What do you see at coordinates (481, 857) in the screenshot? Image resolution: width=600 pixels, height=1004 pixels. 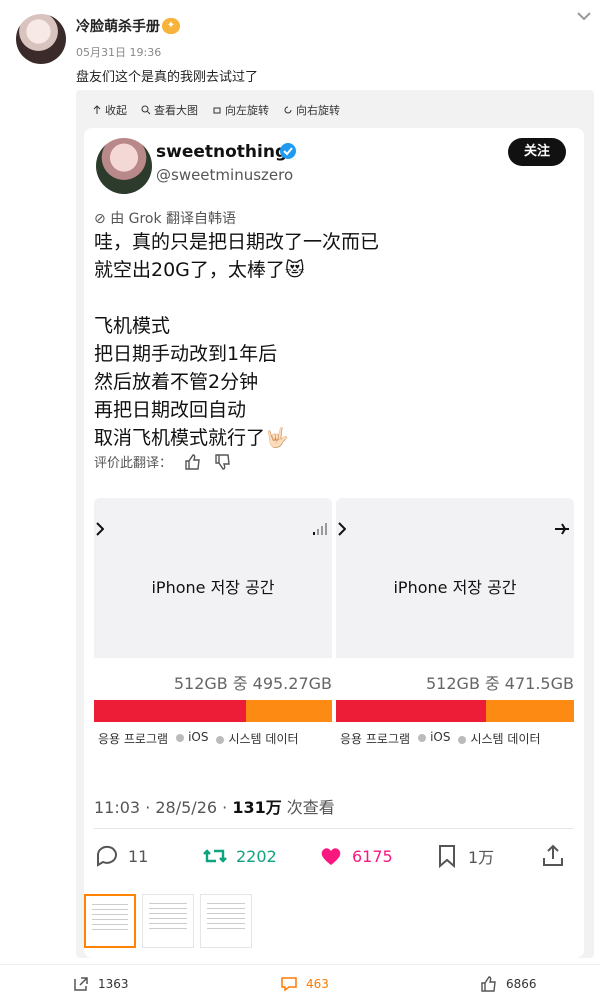 I see `bookmark-count: 1万` at bounding box center [481, 857].